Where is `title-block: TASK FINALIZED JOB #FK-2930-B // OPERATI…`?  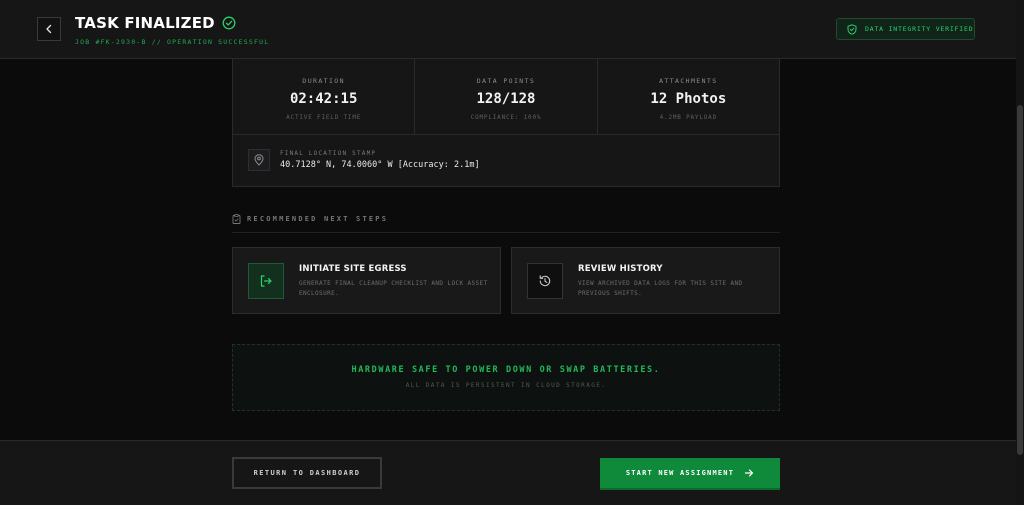
title-block: TASK FINALIZED JOB #FK-2930-B // OPERATI… is located at coordinates (172, 30).